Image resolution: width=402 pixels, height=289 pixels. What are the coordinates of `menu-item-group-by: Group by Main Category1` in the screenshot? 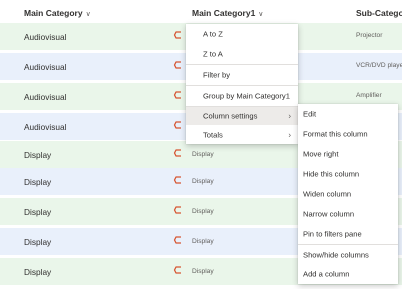 It's located at (242, 96).